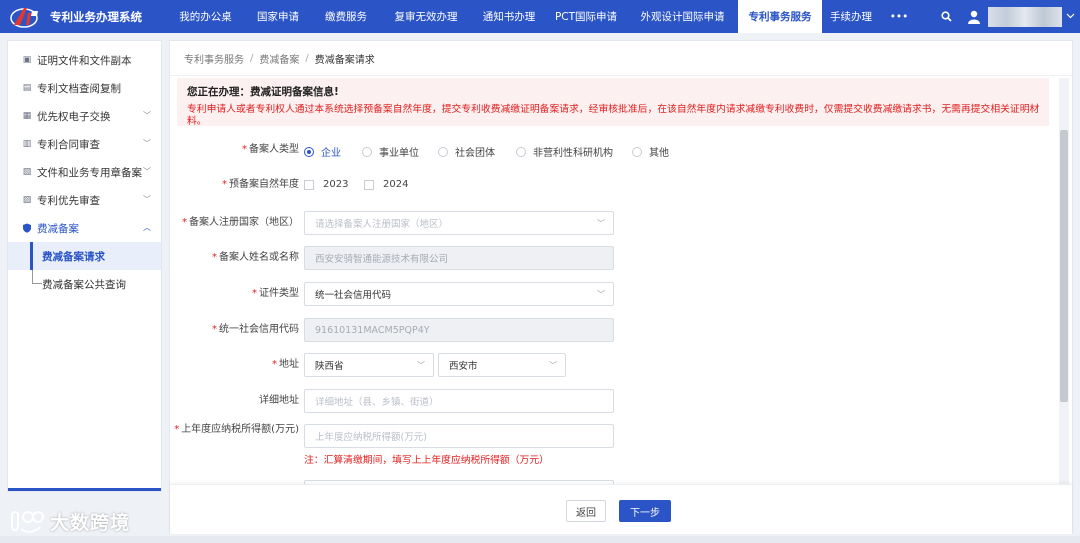 This screenshot has height=543, width=1080. Describe the element at coordinates (390, 151) in the screenshot. I see `radio-public-institution: 事业单位` at that location.